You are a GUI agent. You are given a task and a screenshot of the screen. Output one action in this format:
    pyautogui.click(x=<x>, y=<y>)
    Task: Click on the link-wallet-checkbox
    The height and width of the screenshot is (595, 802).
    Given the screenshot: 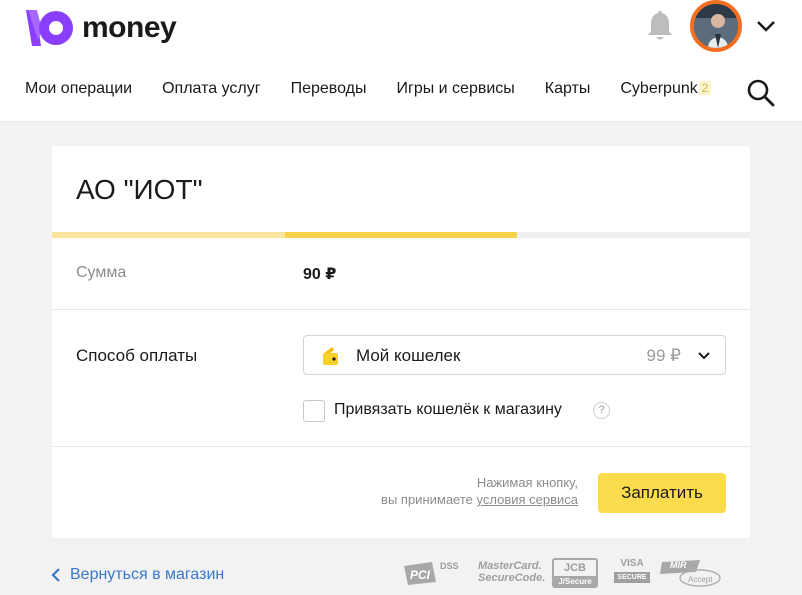 What is the action you would take?
    pyautogui.click(x=314, y=411)
    